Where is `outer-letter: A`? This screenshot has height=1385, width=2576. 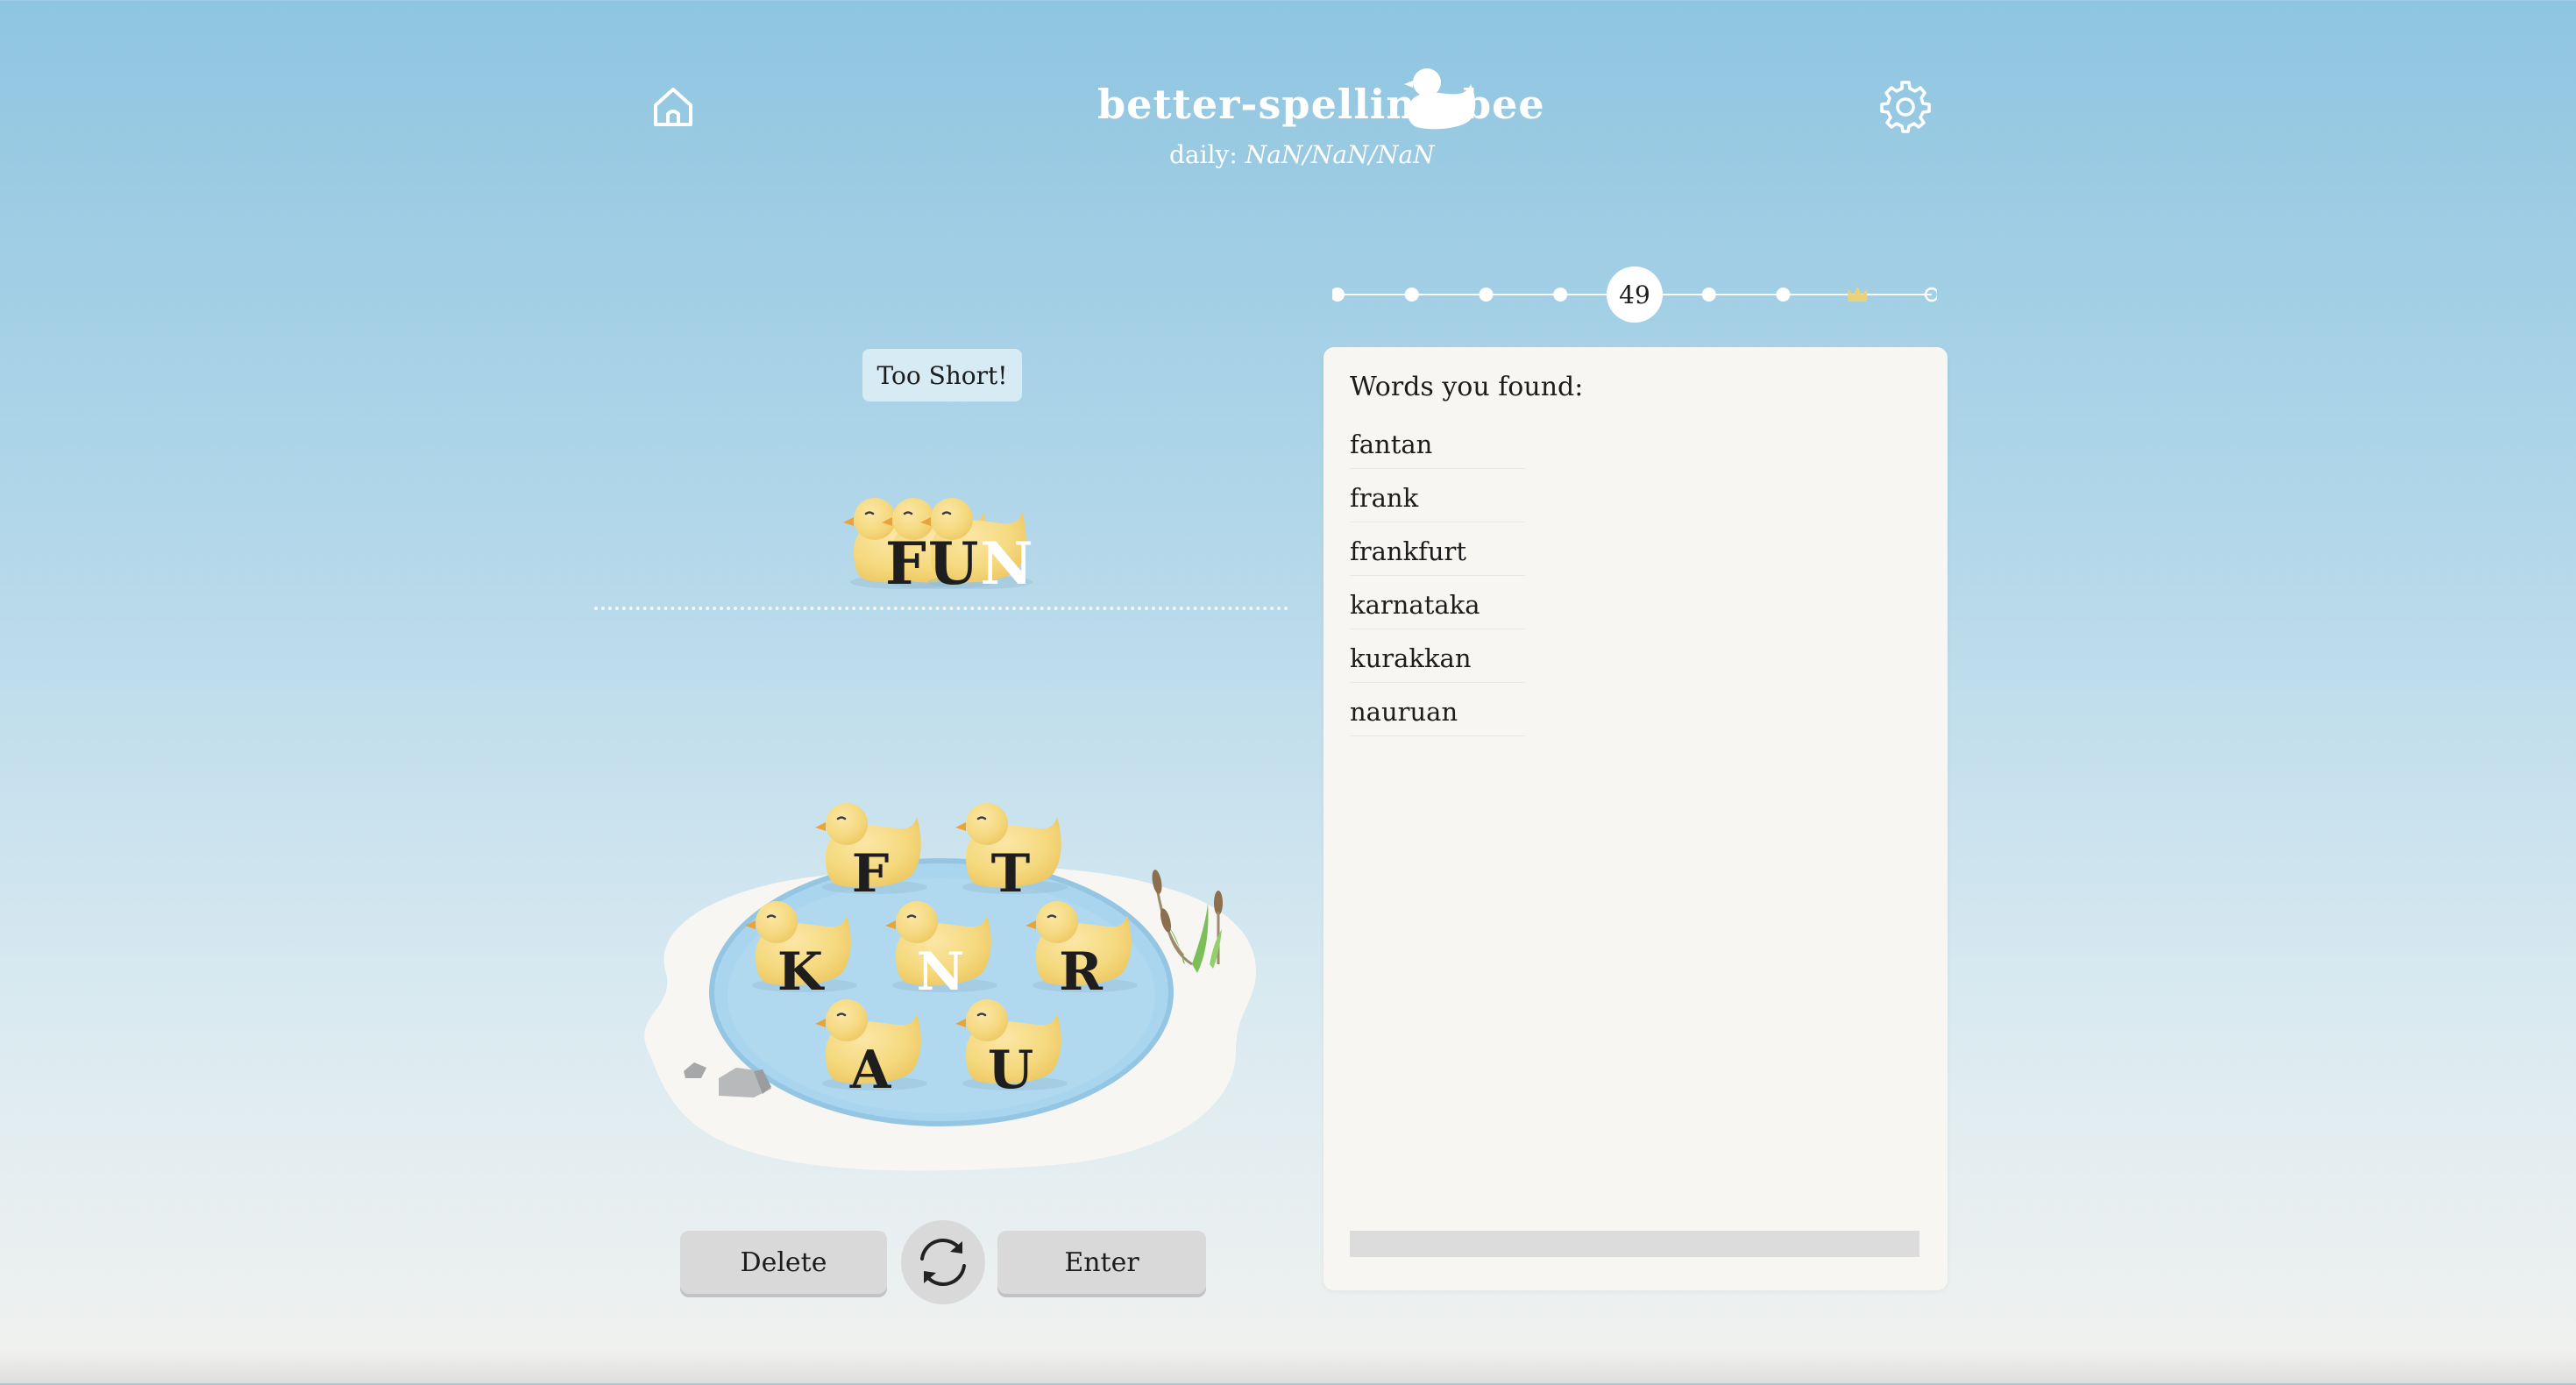
outer-letter: A is located at coordinates (870, 1070).